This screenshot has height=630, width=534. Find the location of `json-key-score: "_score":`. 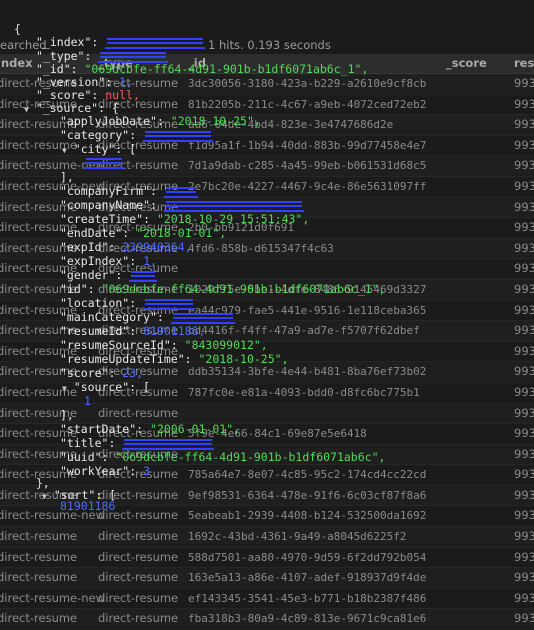

json-key-score: "_score": is located at coordinates (67, 95).